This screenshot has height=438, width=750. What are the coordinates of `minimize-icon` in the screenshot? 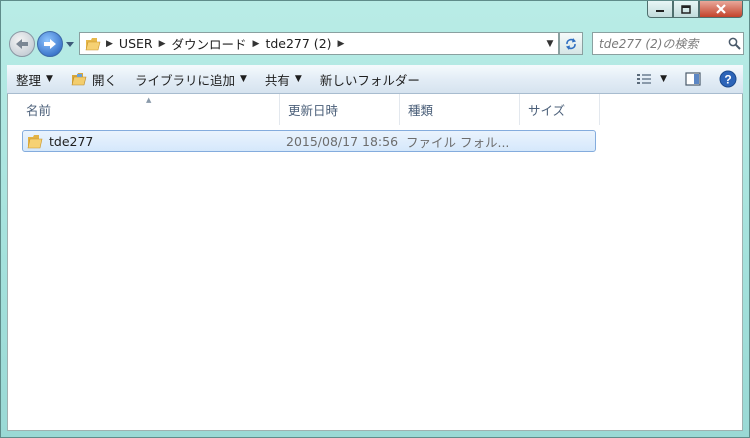 It's located at (660, 11).